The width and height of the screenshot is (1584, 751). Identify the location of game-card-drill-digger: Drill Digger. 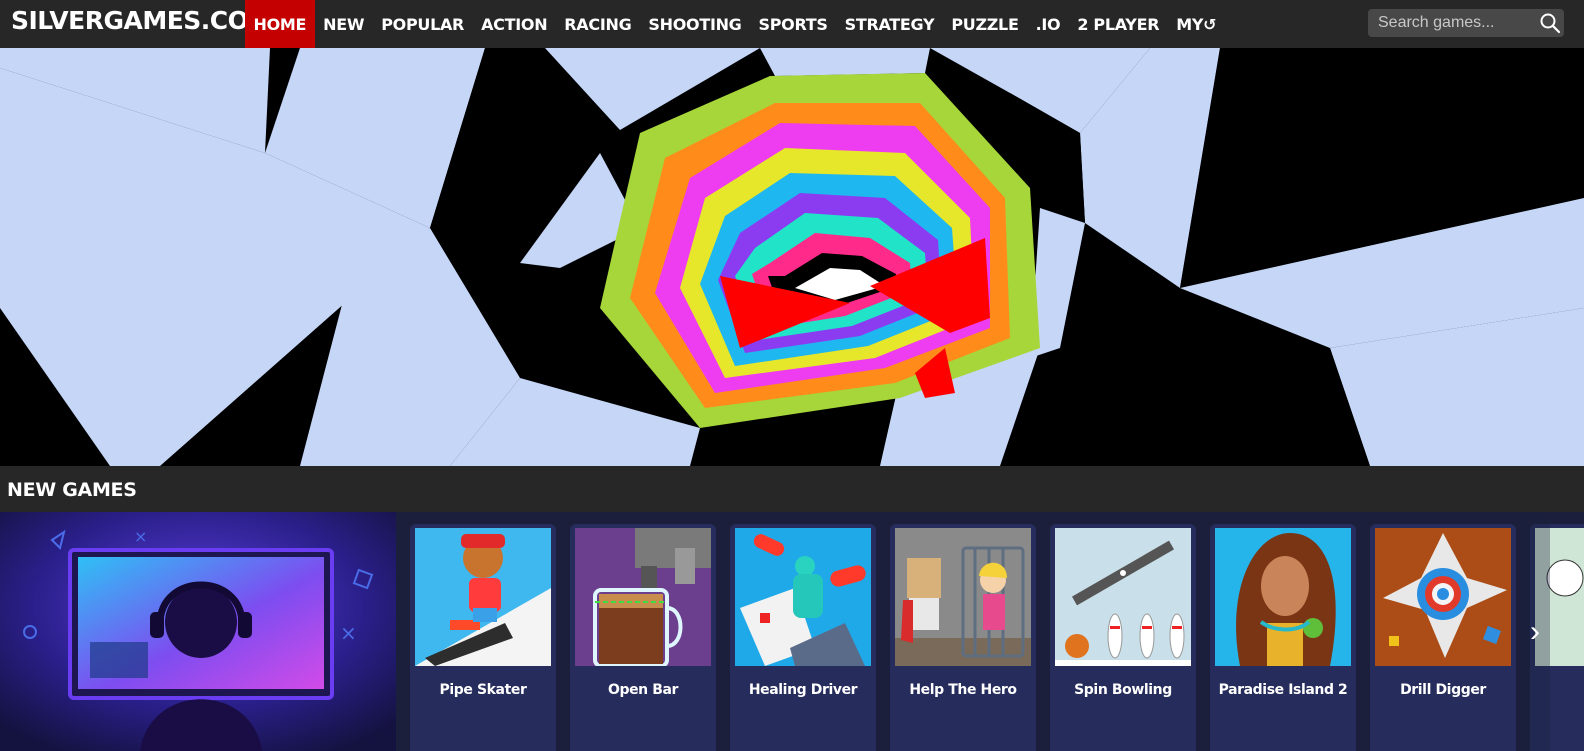
(1443, 637).